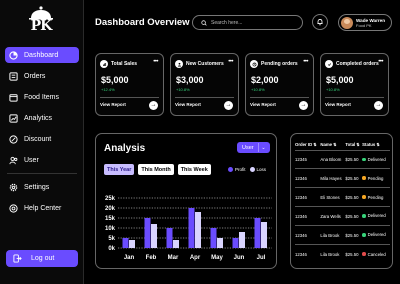 This screenshot has height=284, width=400. What do you see at coordinates (111, 249) in the screenshot?
I see `y-tick-label: 0k` at bounding box center [111, 249].